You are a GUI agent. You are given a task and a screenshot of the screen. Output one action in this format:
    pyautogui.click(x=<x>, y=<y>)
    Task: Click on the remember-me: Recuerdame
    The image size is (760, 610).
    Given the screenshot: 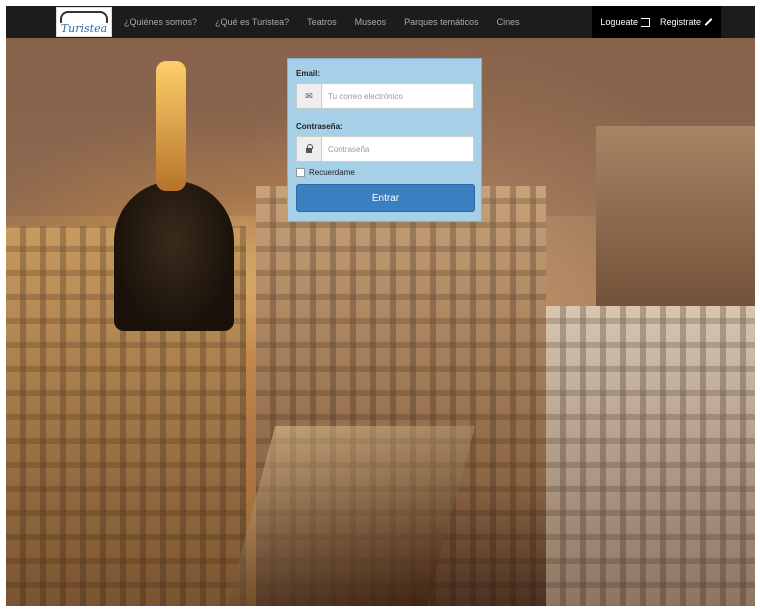 What is the action you would take?
    pyautogui.click(x=325, y=172)
    